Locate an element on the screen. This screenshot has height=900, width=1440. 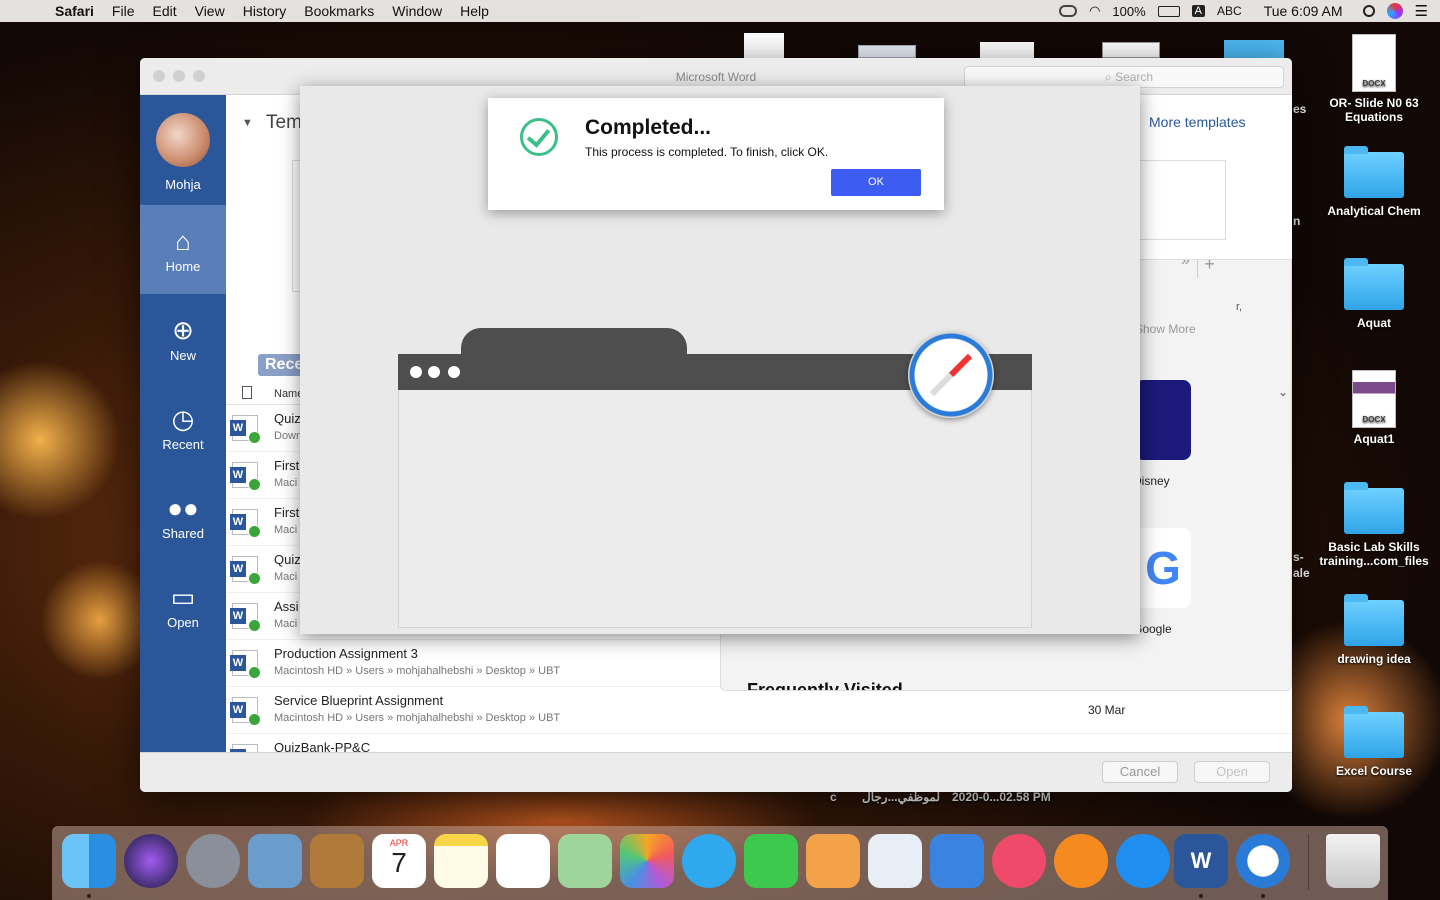
sidebar-user: Mohja is located at coordinates (183, 150).